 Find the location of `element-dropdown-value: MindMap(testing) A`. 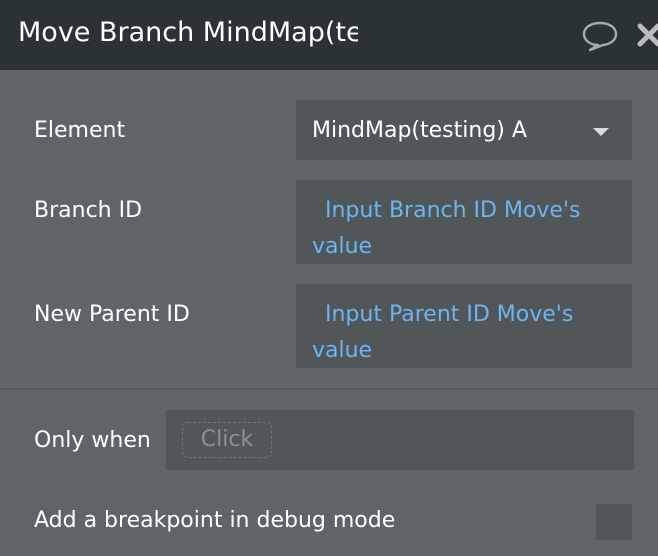

element-dropdown-value: MindMap(testing) A is located at coordinates (419, 130).